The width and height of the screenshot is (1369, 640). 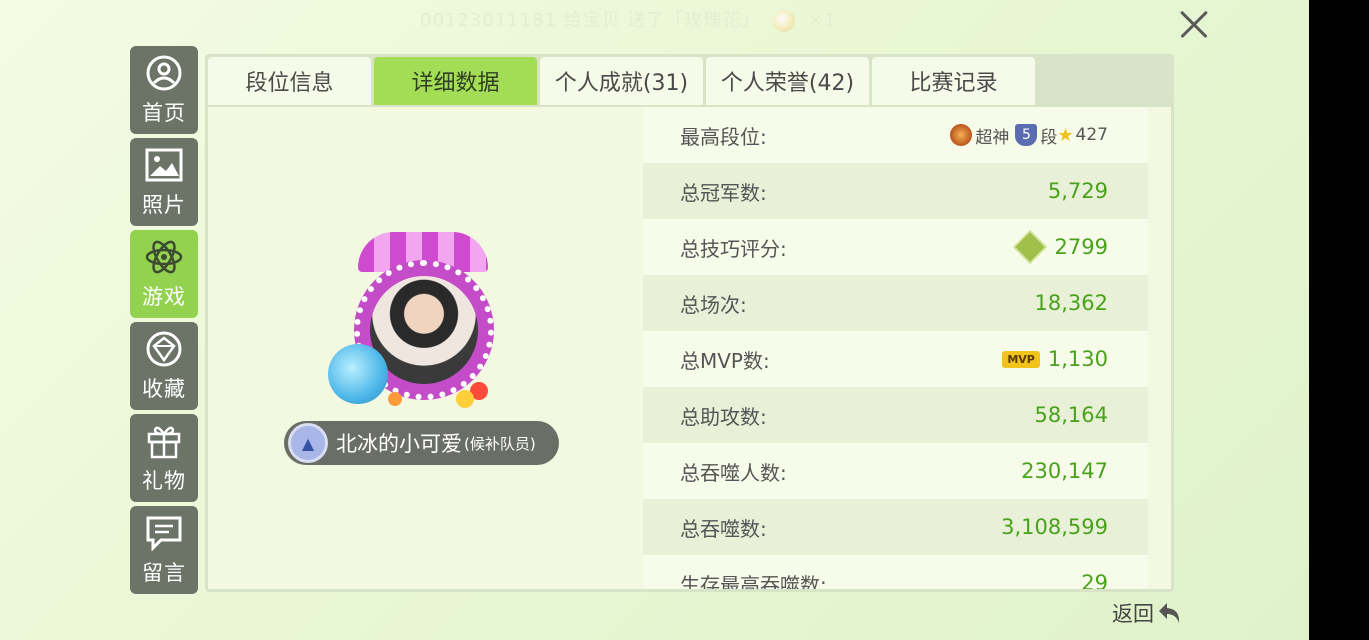 I want to click on sidebar-item-label: 首页, so click(x=164, y=113).